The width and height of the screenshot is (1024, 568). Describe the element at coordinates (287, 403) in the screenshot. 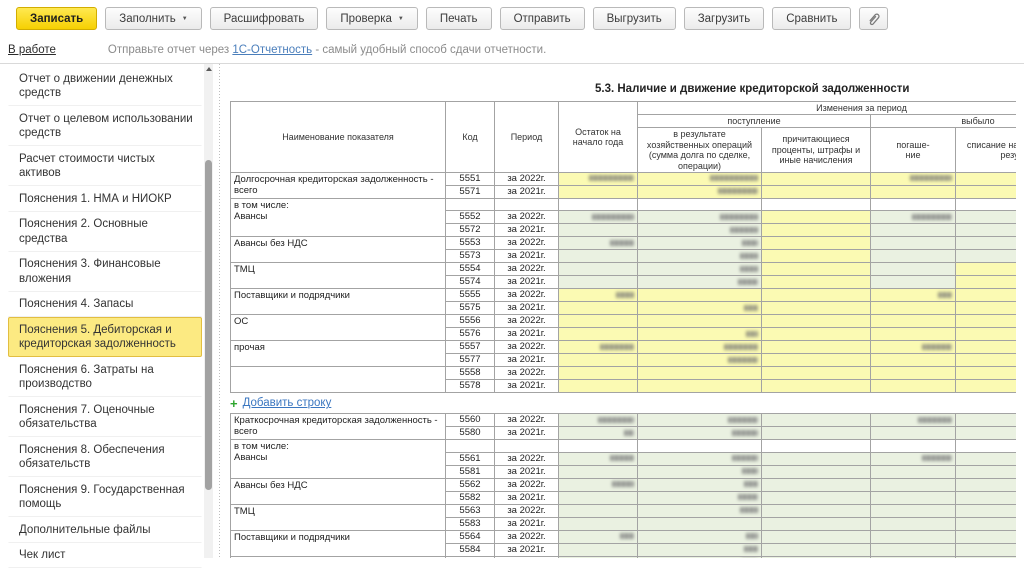

I see `add-row-link: Добавить строку` at that location.